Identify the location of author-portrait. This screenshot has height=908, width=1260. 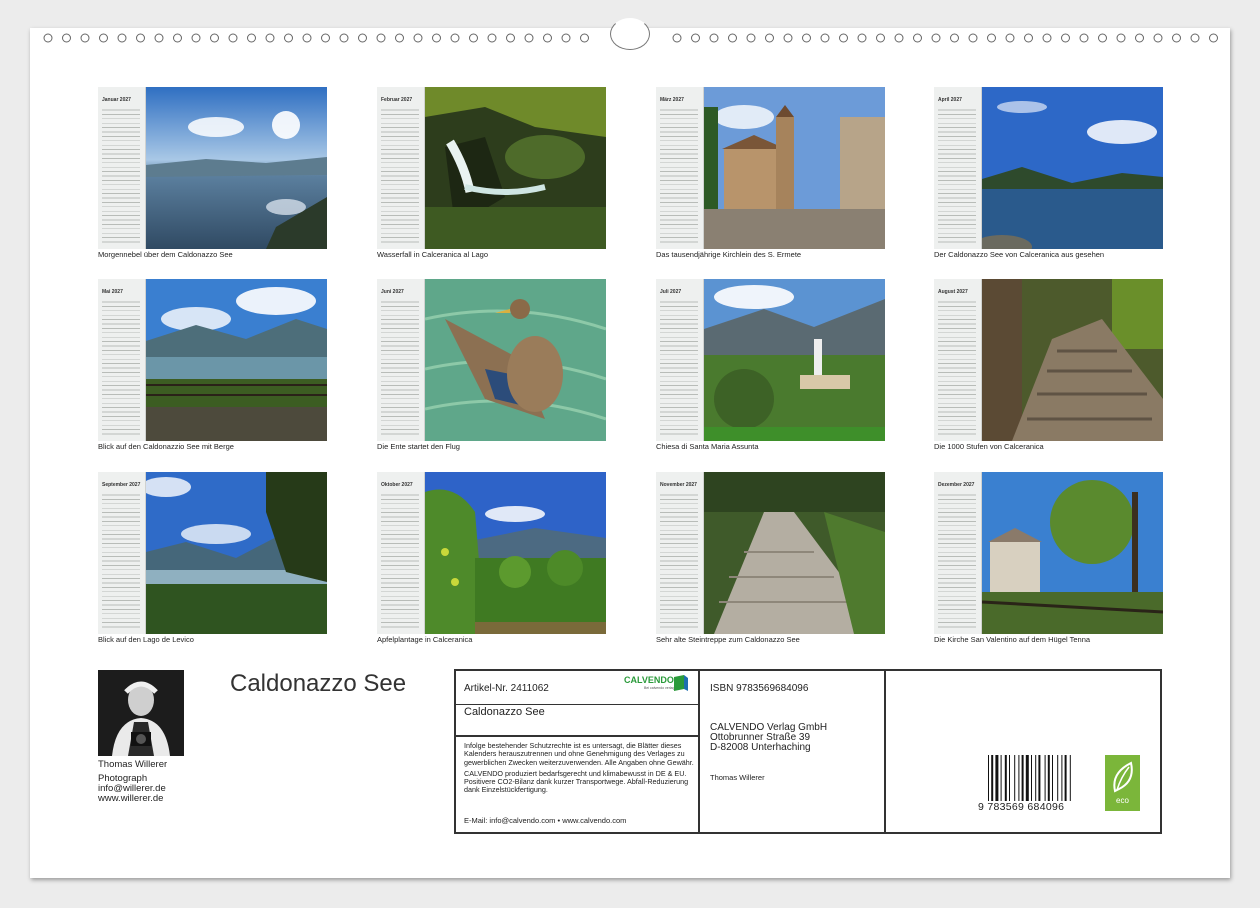
(141, 713).